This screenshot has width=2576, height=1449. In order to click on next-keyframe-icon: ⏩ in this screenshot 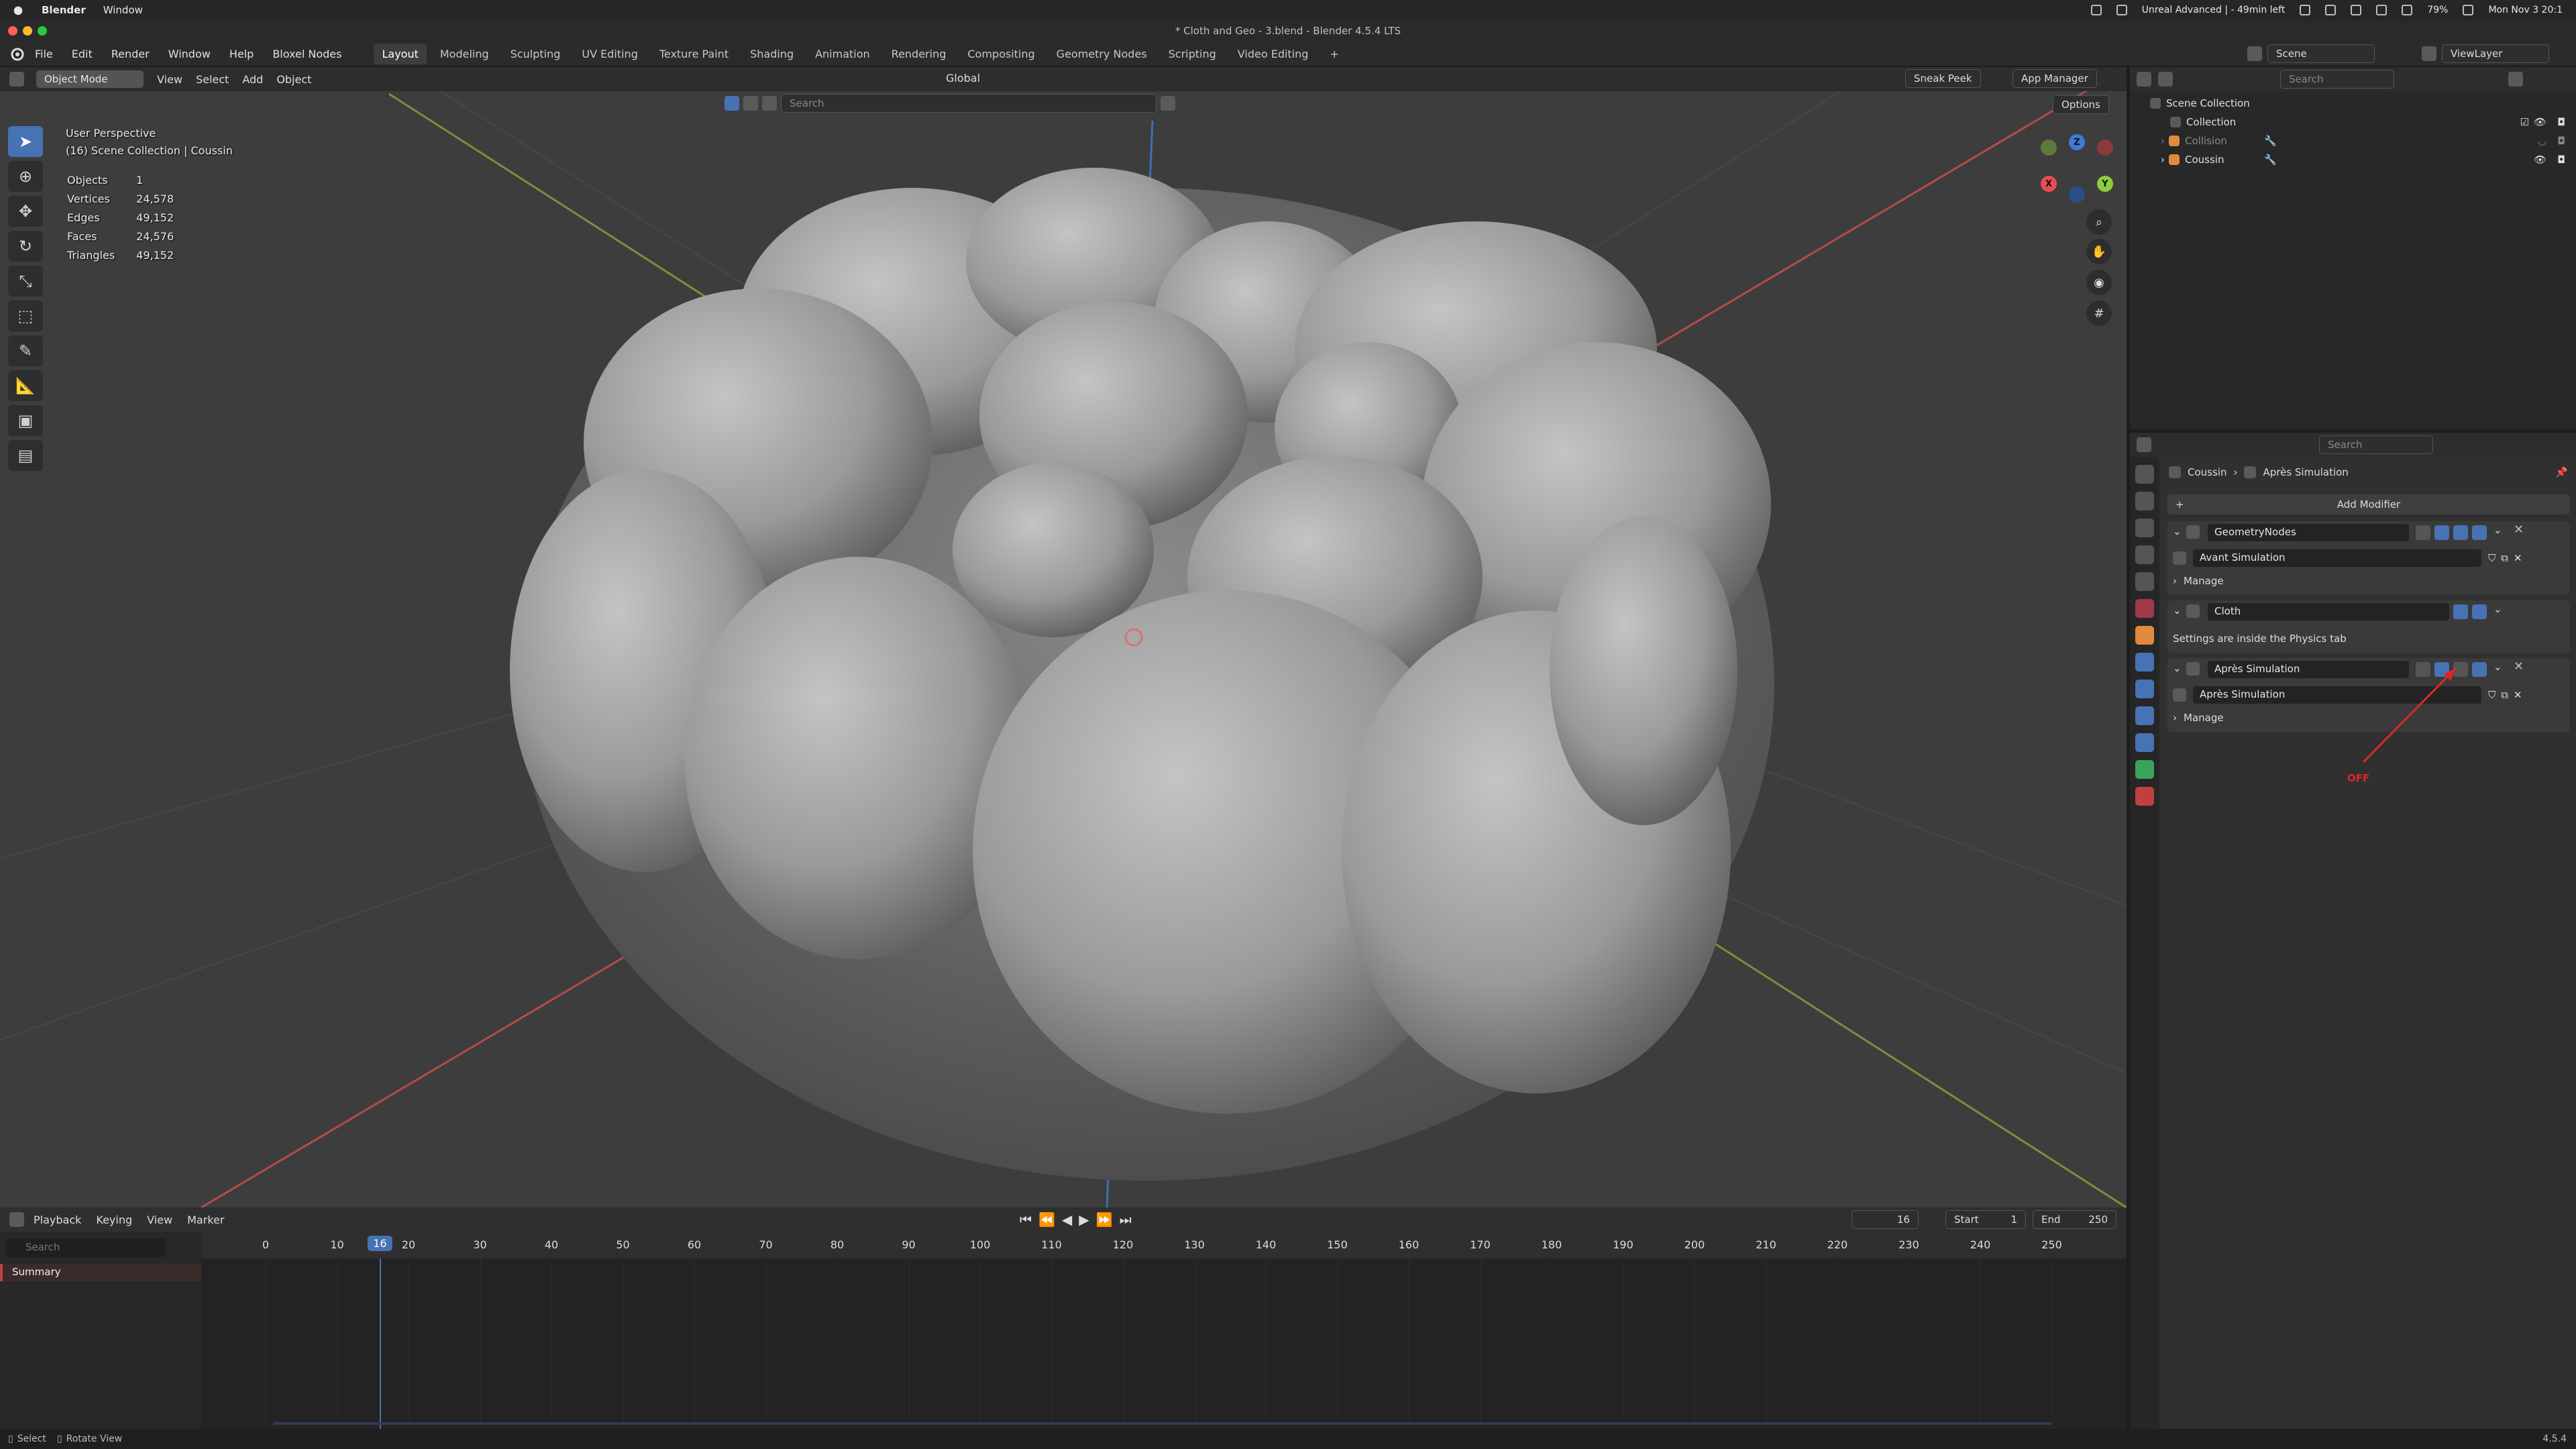, I will do `click(1104, 1220)`.